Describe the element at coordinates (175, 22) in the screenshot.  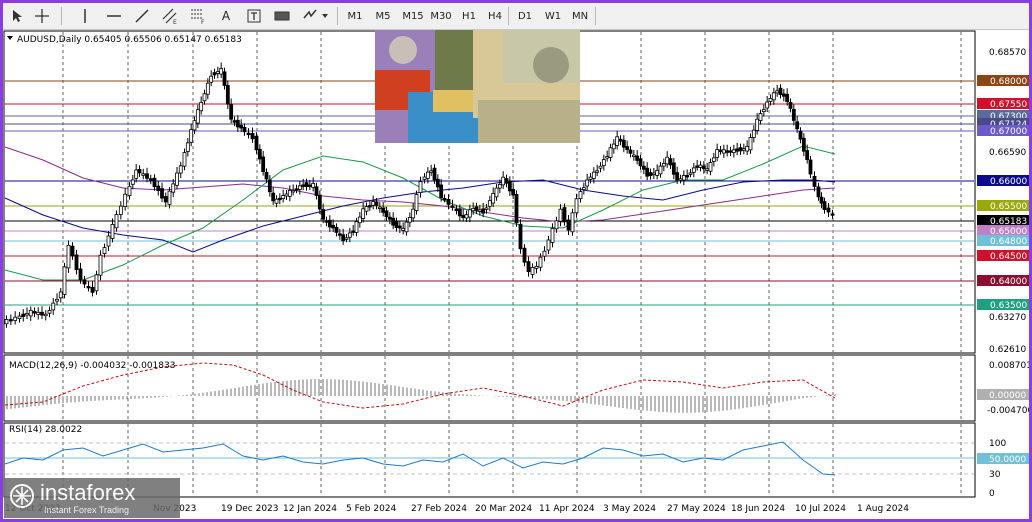
I see `svg-text: E` at that location.